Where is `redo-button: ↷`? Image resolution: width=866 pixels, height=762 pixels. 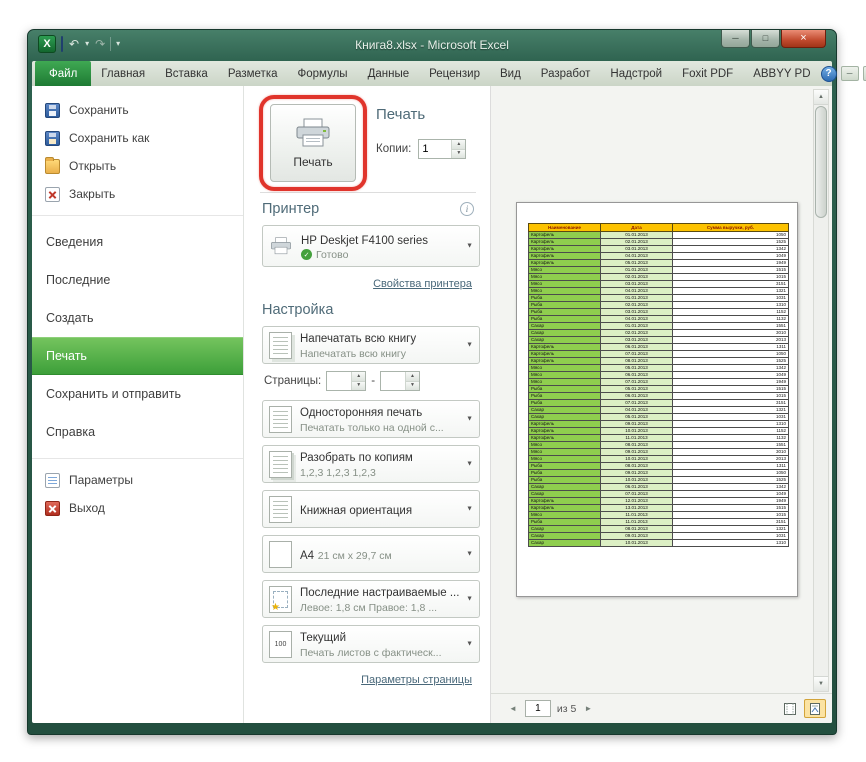
redo-button: ↷ is located at coordinates (100, 44).